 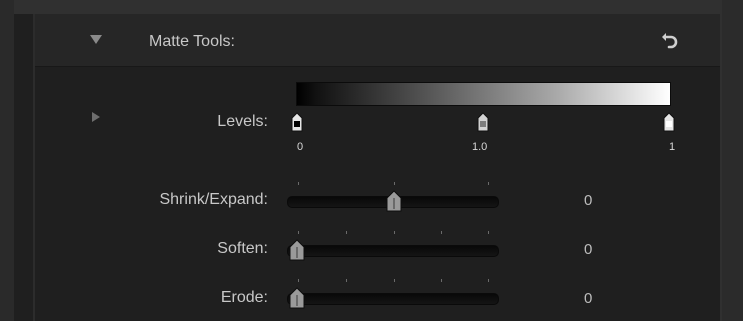 I want to click on levels-black-point-handle, so click(x=297, y=122).